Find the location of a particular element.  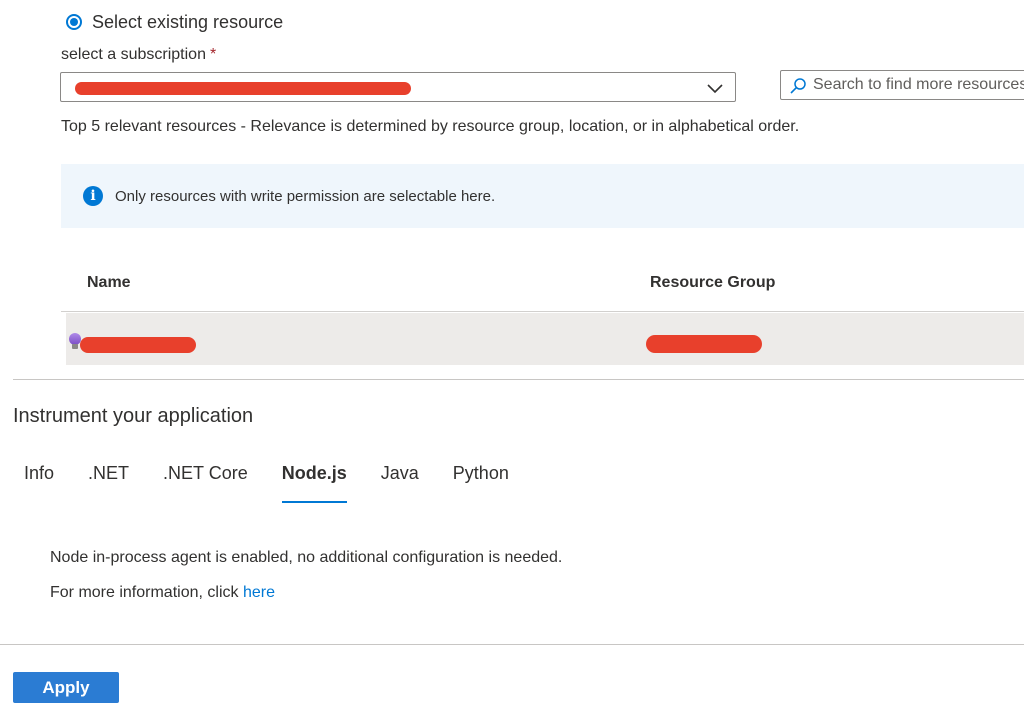

tab-dotnet: .NET is located at coordinates (108, 483).